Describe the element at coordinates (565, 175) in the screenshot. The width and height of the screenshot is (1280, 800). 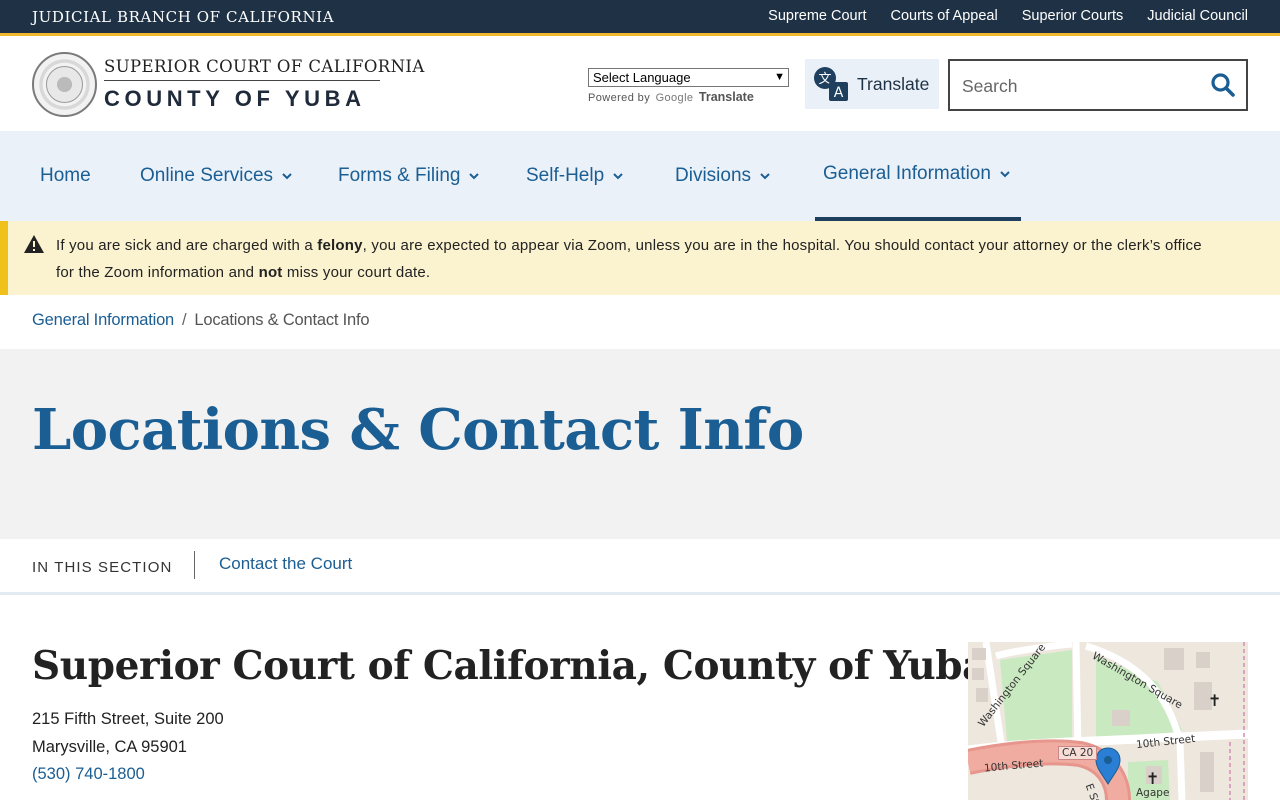
I see `nav-self-help-label: Self-Help` at that location.